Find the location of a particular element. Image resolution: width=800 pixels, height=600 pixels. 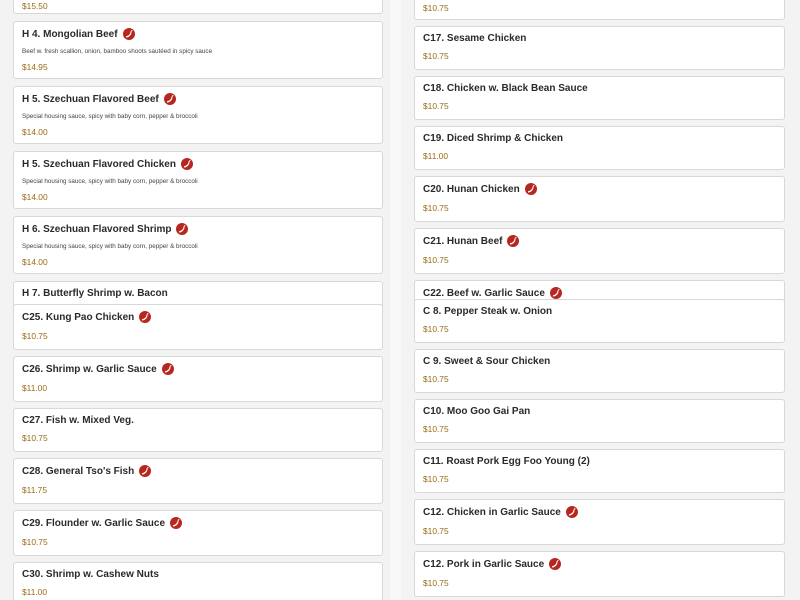

item-name: C21. Hunan Beef is located at coordinates (463, 241).